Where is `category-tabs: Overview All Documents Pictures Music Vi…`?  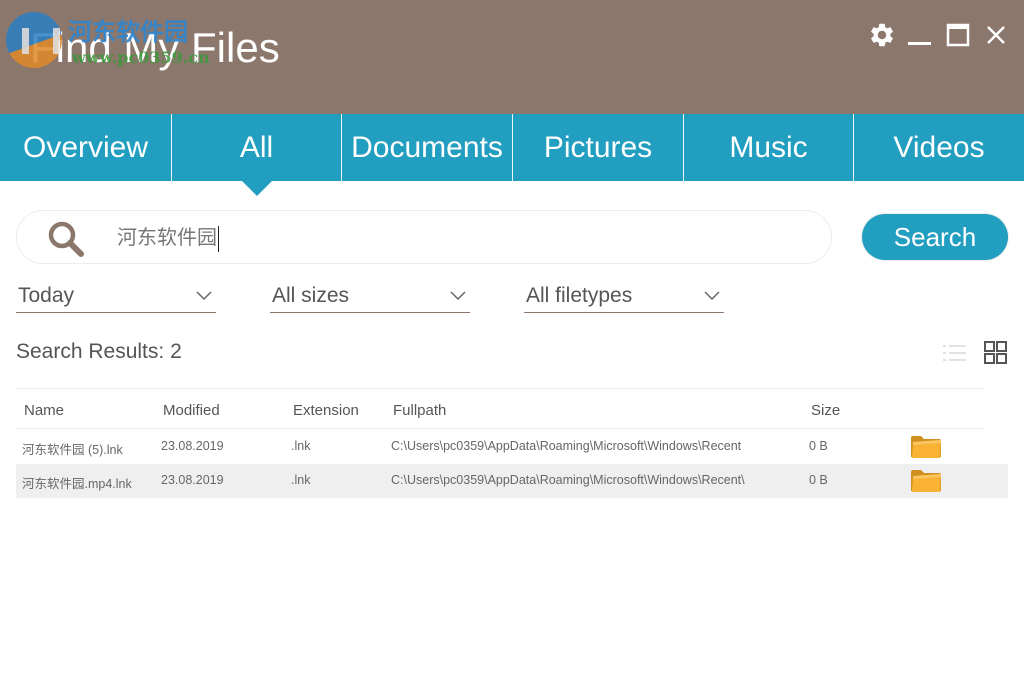
category-tabs: Overview All Documents Pictures Music Vi… is located at coordinates (512, 155).